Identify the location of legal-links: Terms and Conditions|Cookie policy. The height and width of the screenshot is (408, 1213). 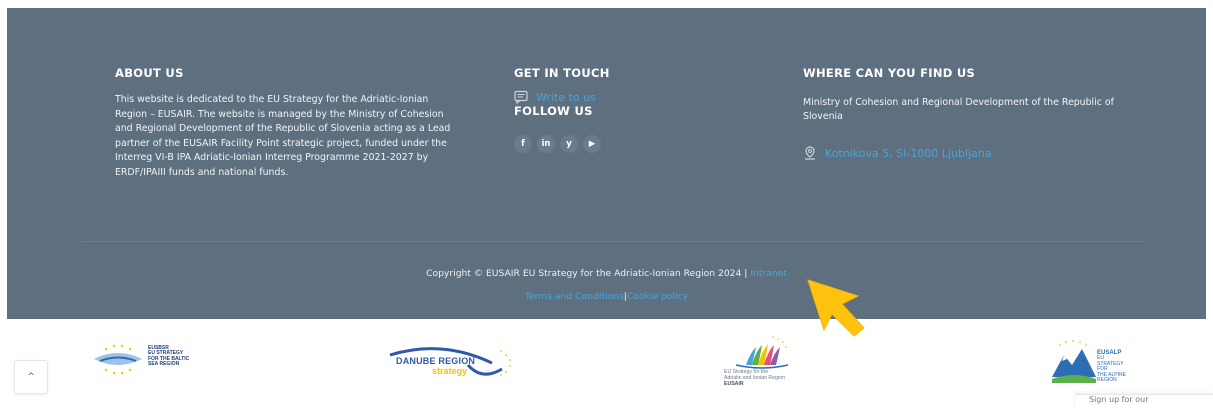
(606, 296).